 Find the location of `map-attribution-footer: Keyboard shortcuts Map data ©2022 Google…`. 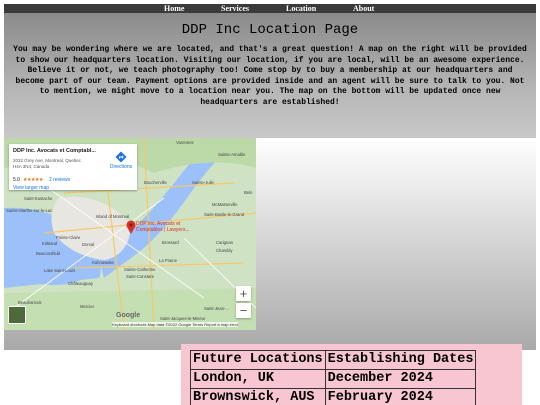

map-attribution-footer: Keyboard shortcuts Map data ©2022 Google… is located at coordinates (175, 324).